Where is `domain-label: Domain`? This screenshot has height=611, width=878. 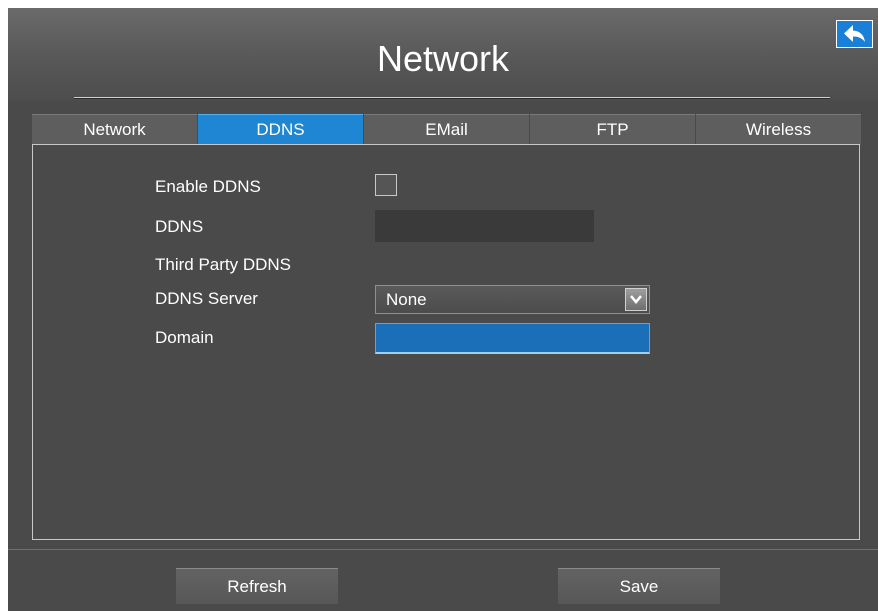 domain-label: Domain is located at coordinates (184, 337).